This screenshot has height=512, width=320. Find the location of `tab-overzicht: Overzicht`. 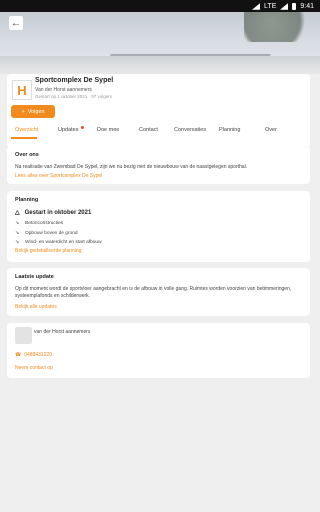

tab-overzicht: Overzicht is located at coordinates (26, 130).